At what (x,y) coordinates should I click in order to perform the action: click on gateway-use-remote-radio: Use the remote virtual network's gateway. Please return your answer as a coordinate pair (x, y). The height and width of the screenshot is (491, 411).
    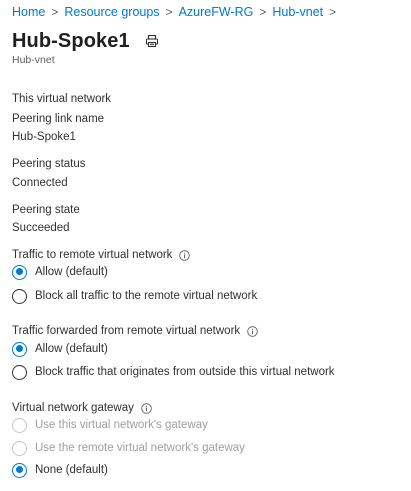
    Looking at the image, I should click on (128, 448).